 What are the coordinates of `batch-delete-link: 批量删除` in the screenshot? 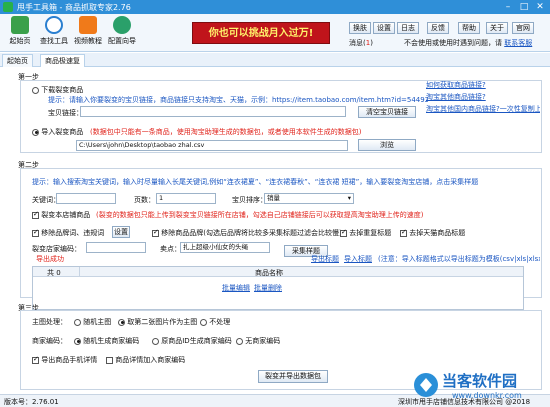 It's located at (268, 288).